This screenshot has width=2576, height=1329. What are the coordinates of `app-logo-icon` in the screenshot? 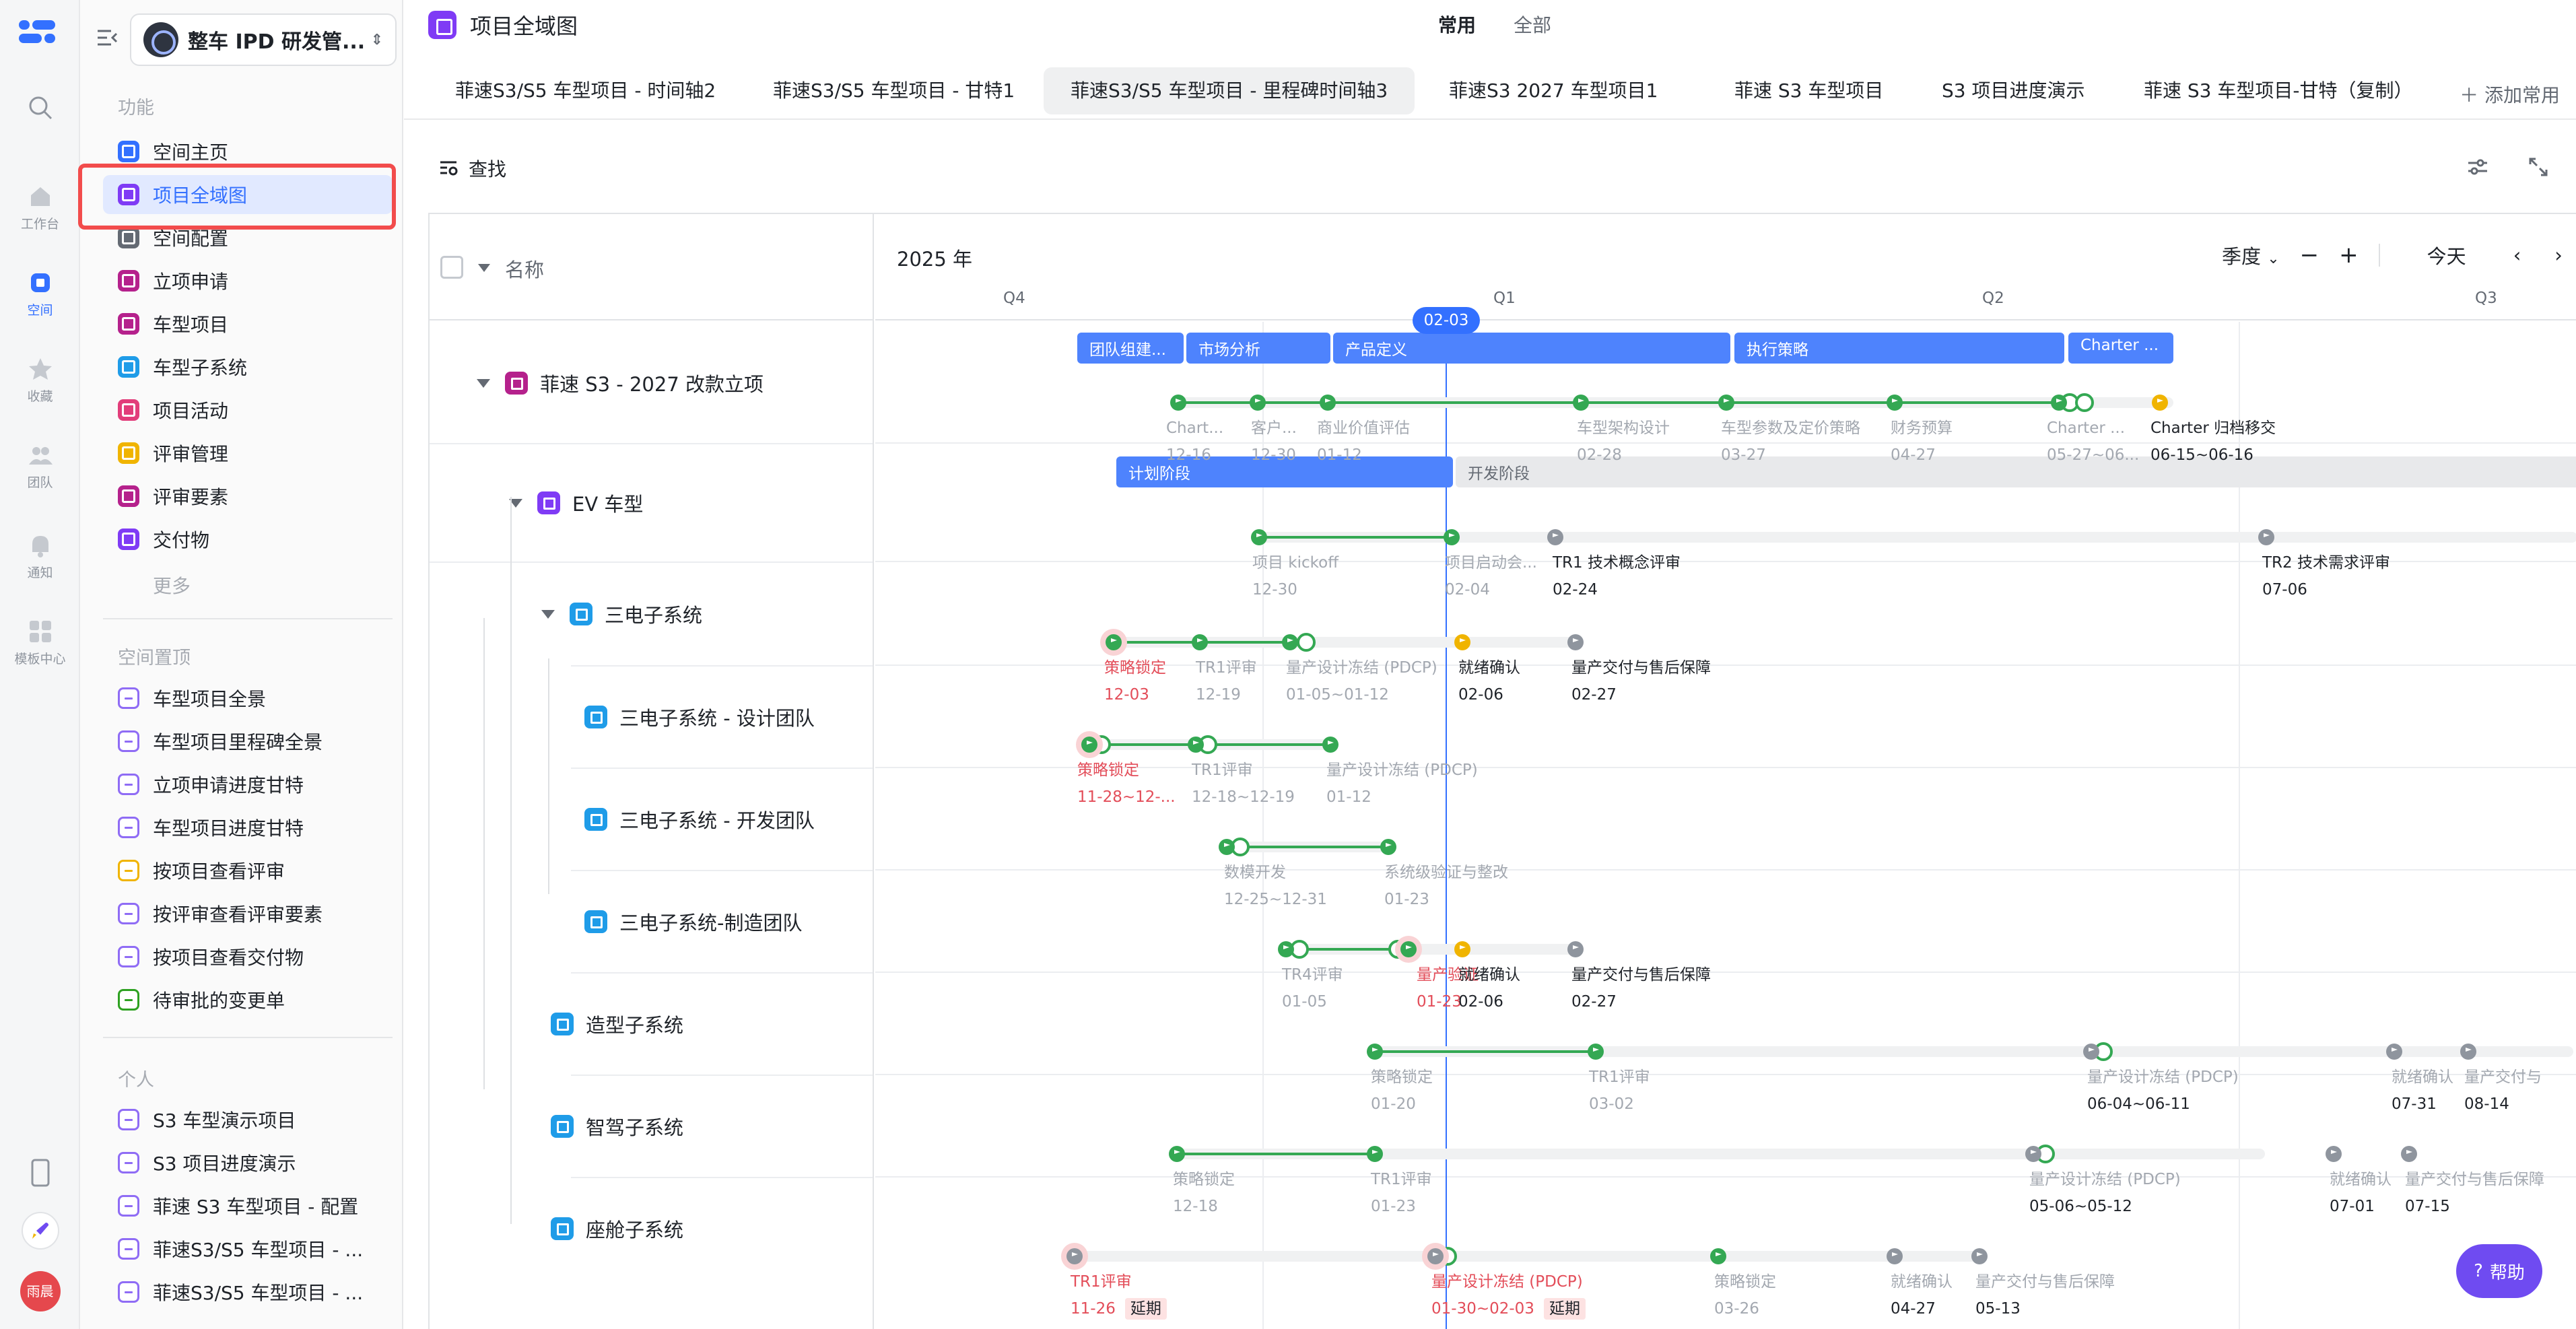 It's located at (38, 33).